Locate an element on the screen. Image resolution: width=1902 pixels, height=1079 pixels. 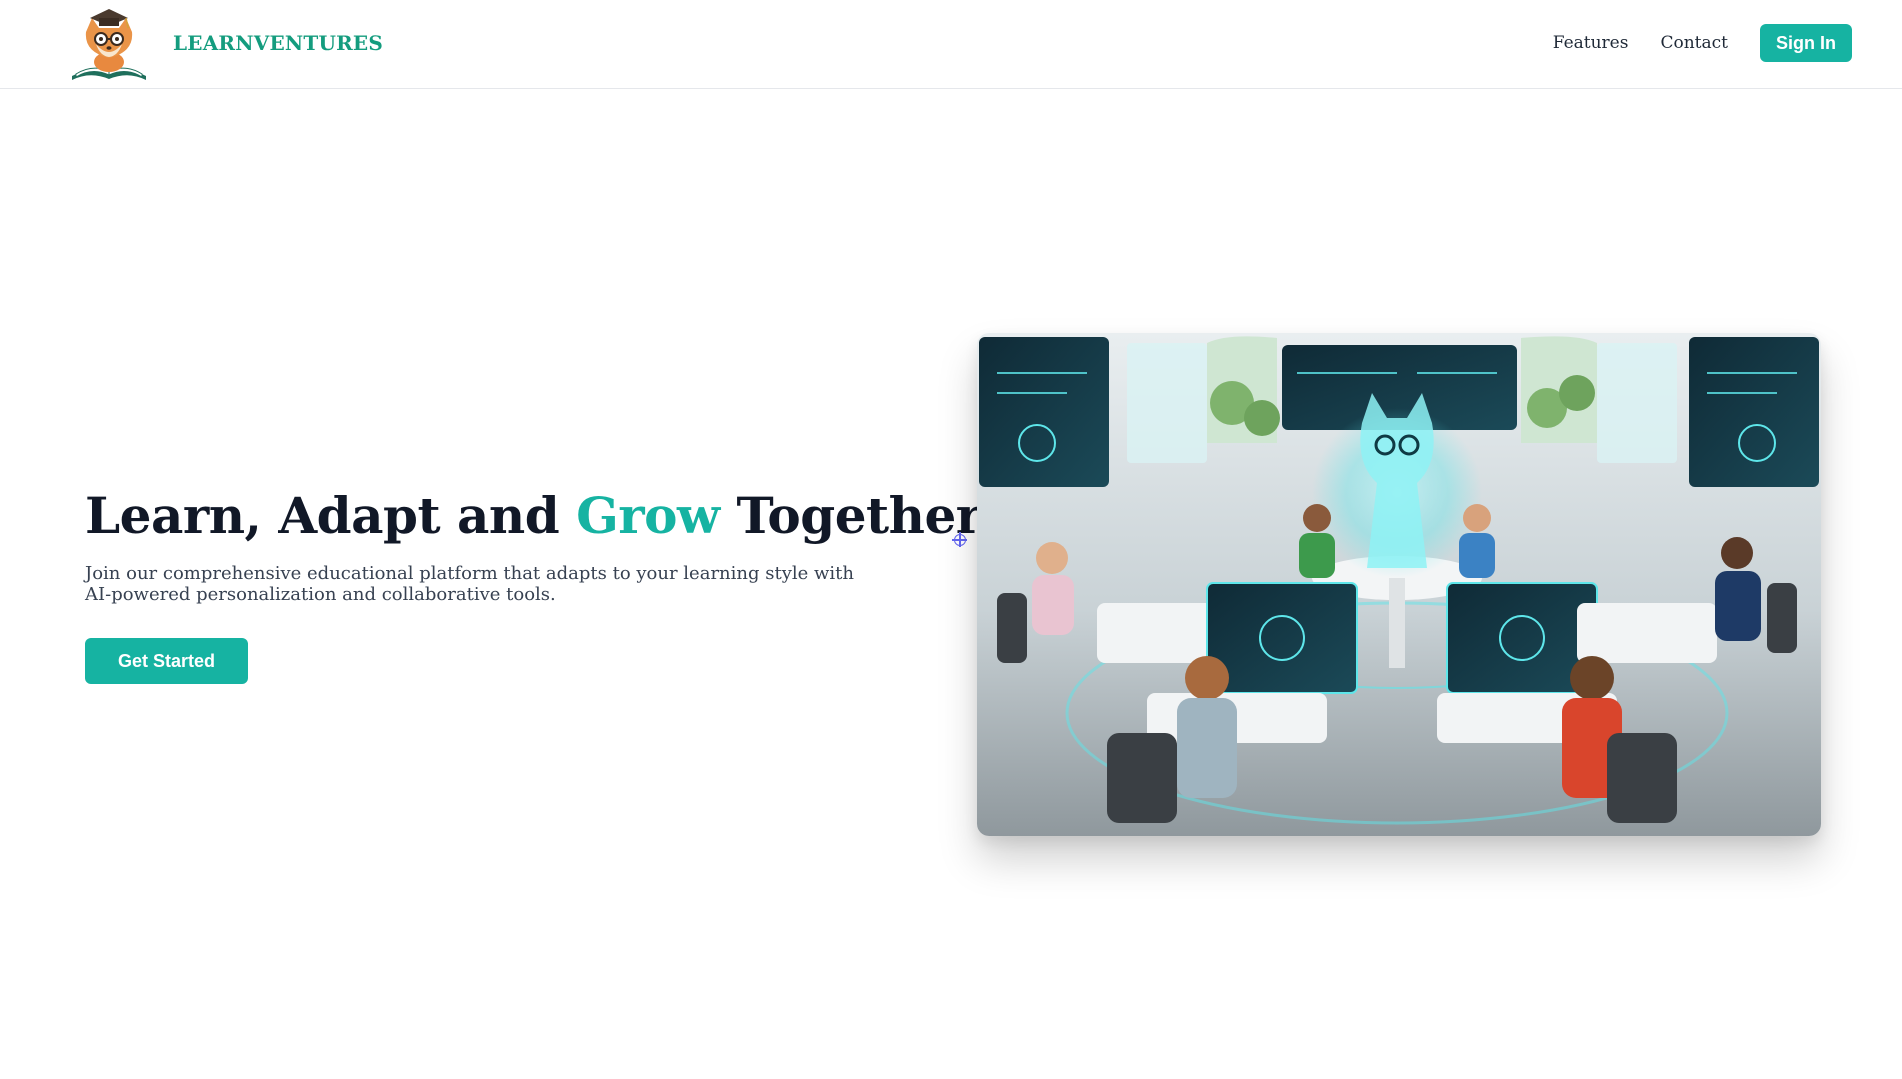
hero-title-accent: Grow is located at coordinates (648, 515).